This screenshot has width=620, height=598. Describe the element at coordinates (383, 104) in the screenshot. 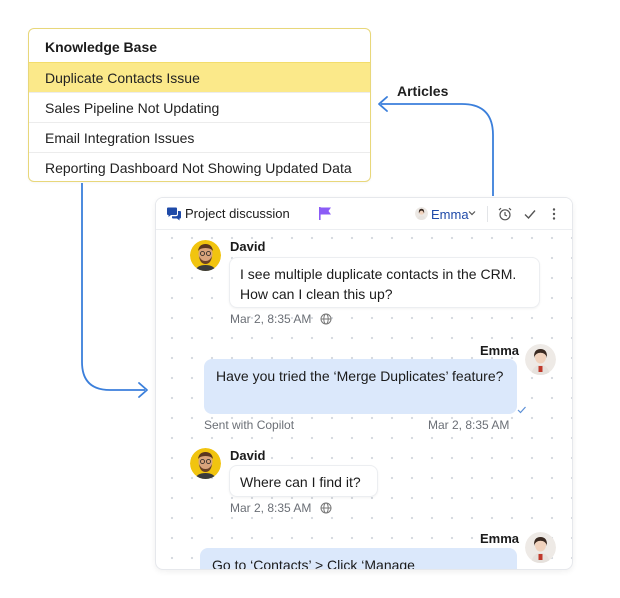

I see `articles-arrow-head` at that location.